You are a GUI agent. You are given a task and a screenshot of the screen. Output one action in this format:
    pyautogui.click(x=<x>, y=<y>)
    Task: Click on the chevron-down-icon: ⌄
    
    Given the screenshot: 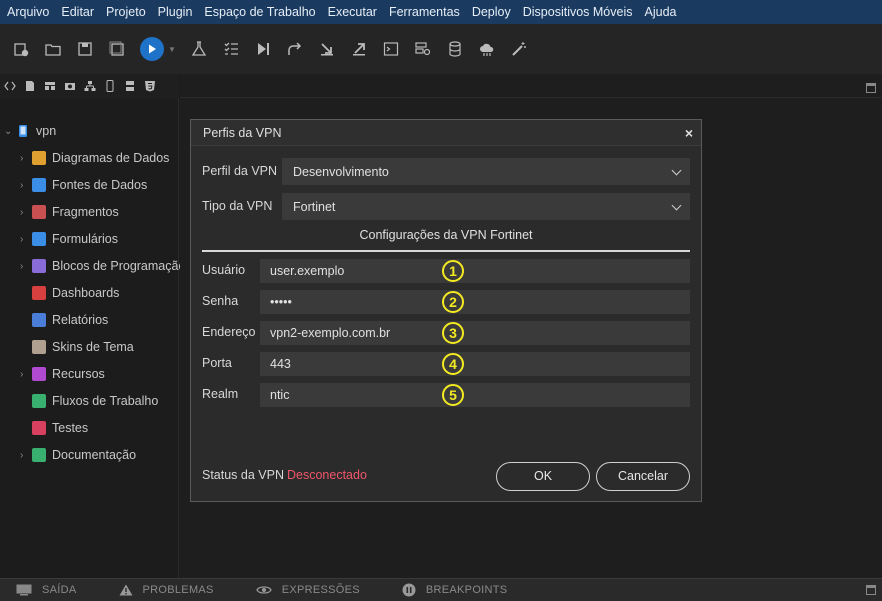 What is the action you would take?
    pyautogui.click(x=10, y=131)
    